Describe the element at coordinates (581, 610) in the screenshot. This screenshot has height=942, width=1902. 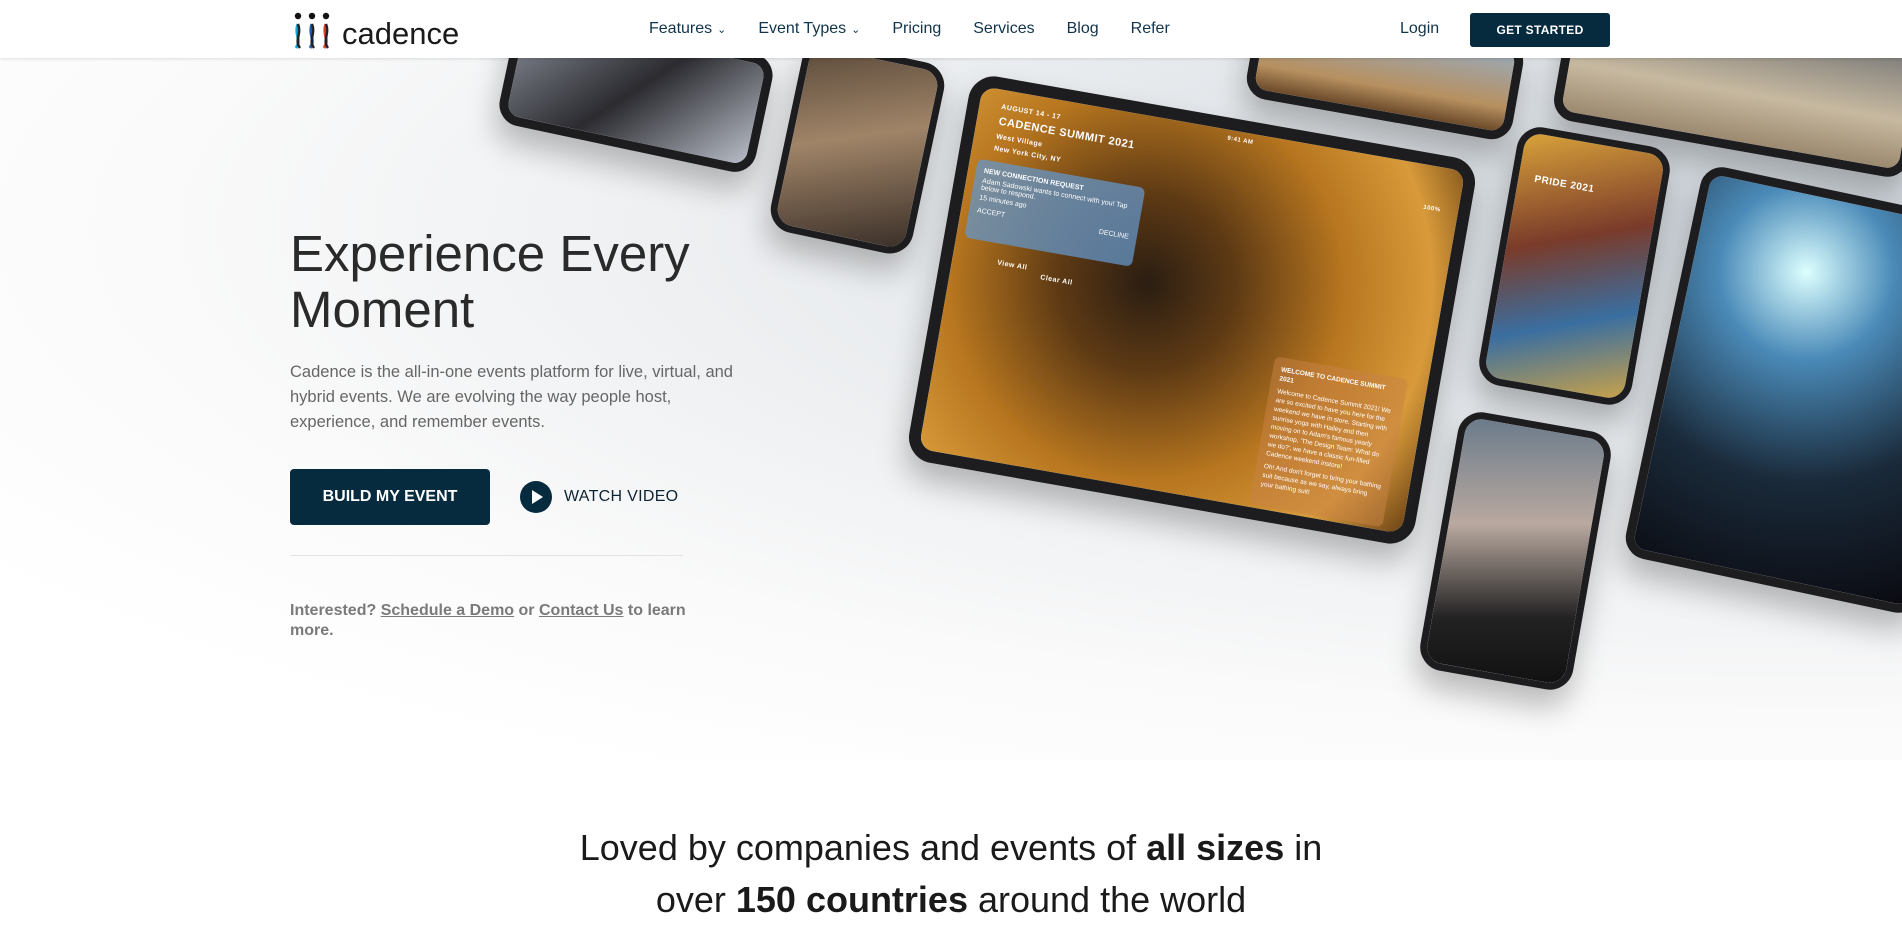
I see `contact-us-link: Contact Us` at that location.